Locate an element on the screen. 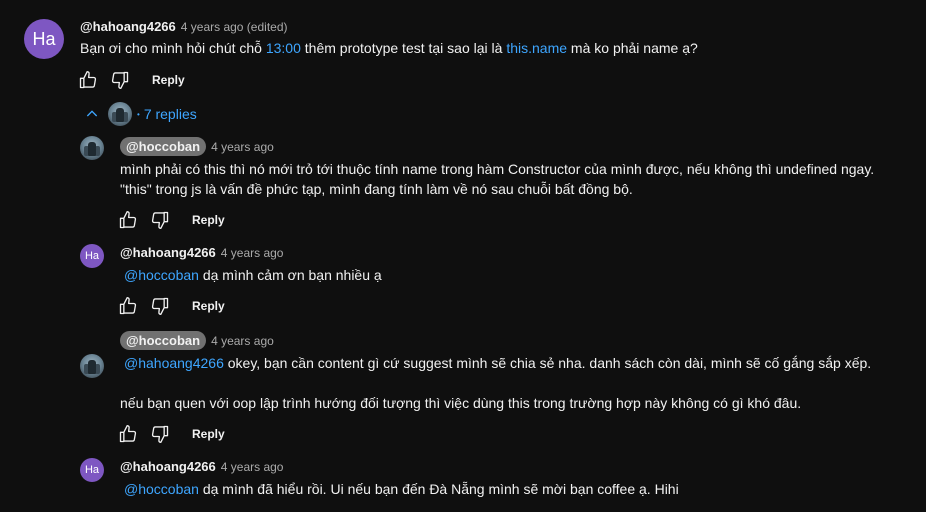 The width and height of the screenshot is (926, 512). reply-text: @hoccoban dạ mình cảm ơn bạn nhiều ạ is located at coordinates (253, 275).